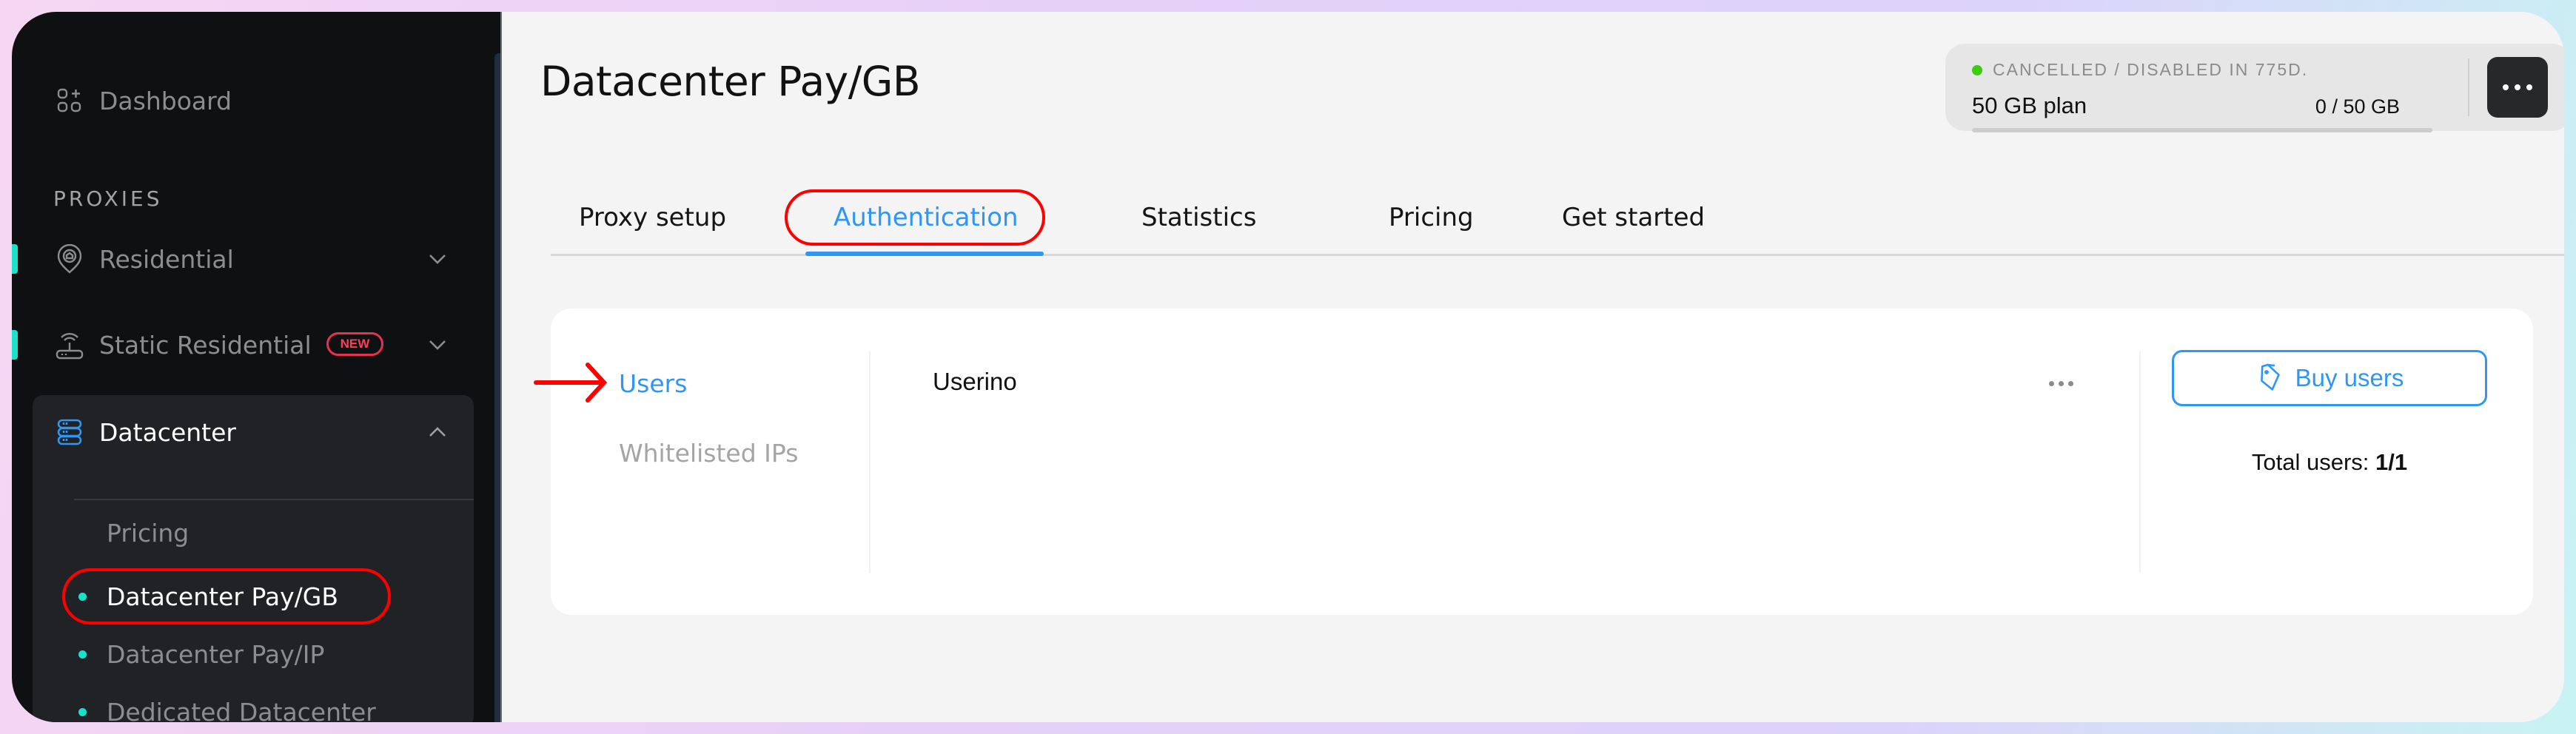  What do you see at coordinates (571, 383) in the screenshot?
I see `annotation-arrow-icon` at bounding box center [571, 383].